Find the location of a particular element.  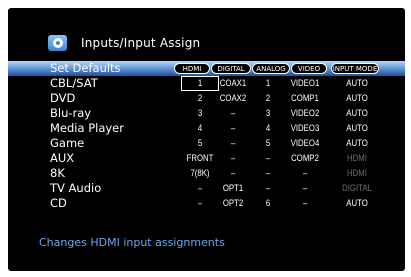

header: Inputs/Input Assign is located at coordinates (124, 43).